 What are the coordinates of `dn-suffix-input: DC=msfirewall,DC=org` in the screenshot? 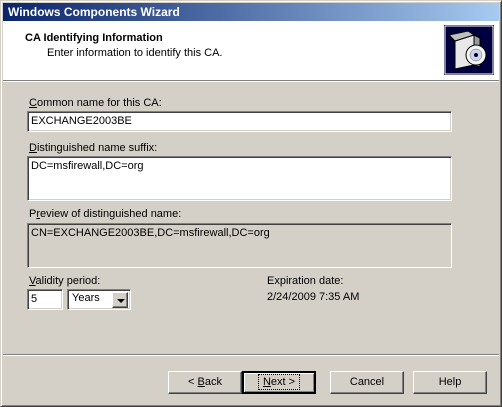 It's located at (239, 178).